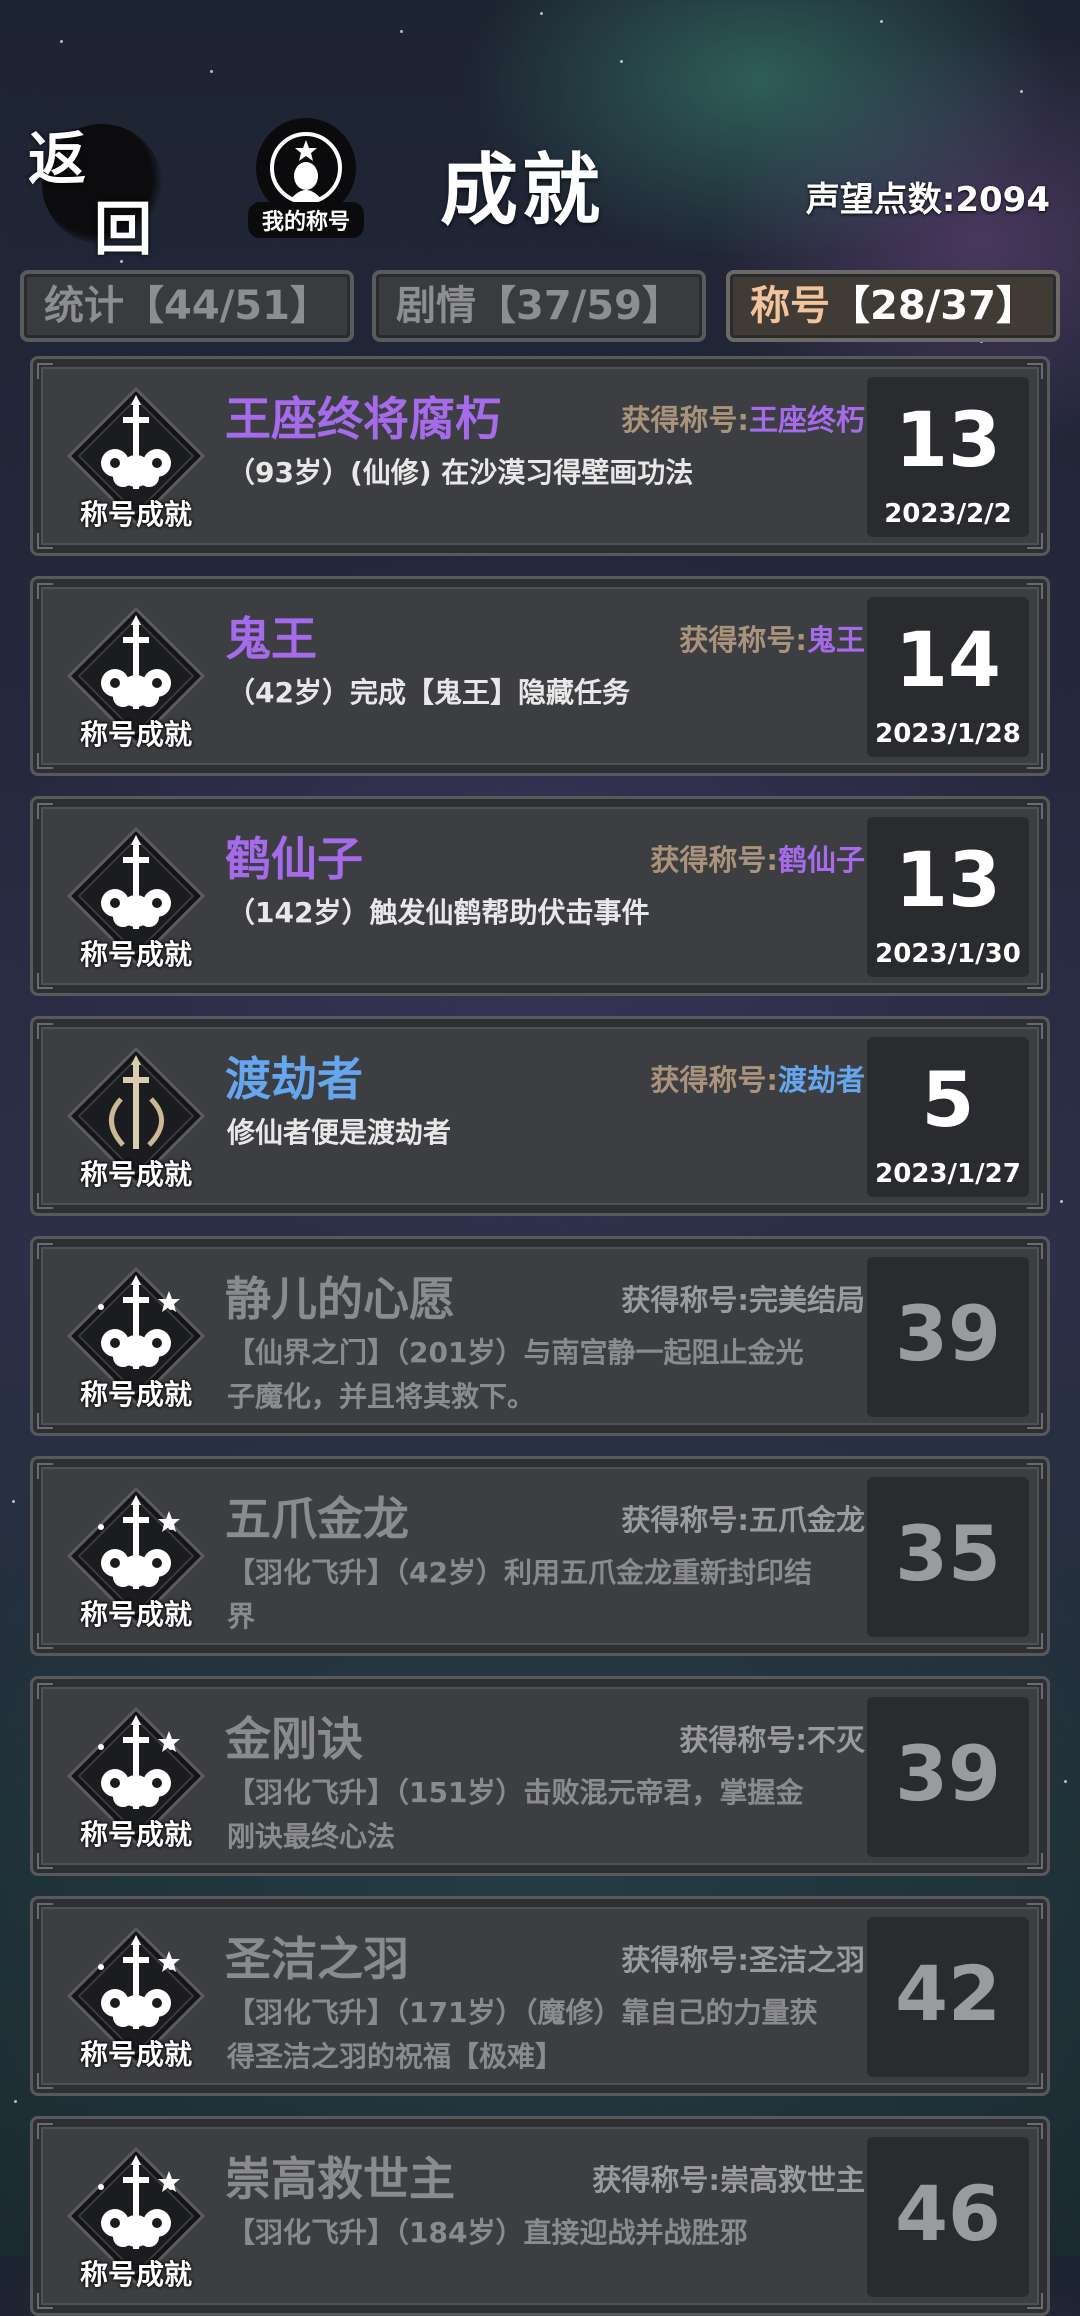  I want to click on reward-name: 五爪金龙, so click(806, 1520).